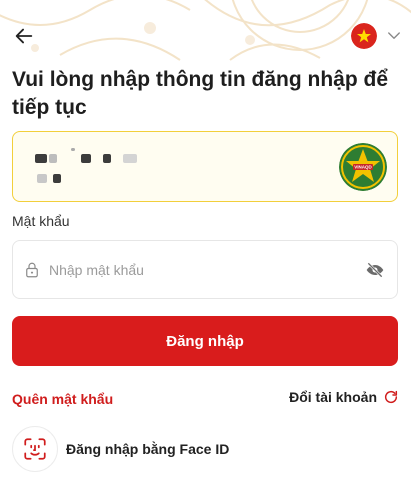  I want to click on language-selector, so click(377, 36).